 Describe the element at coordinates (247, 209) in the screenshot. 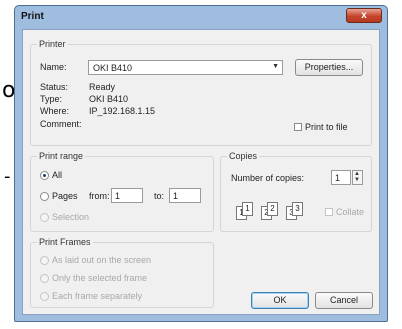

I see `collate-page: 1` at that location.